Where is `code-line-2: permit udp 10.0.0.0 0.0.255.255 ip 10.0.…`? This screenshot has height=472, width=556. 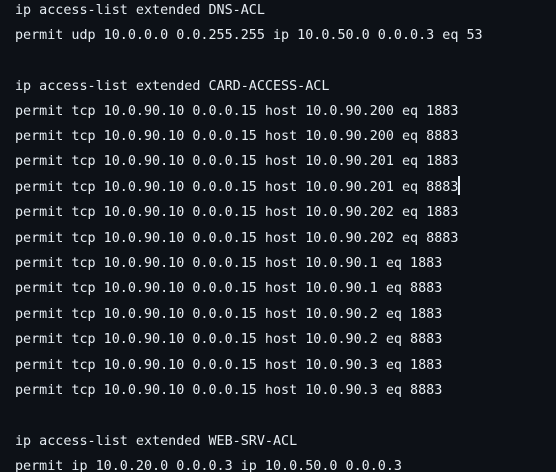 code-line-2: permit udp 10.0.0.0 0.0.255.255 ip 10.0.… is located at coordinates (249, 35).